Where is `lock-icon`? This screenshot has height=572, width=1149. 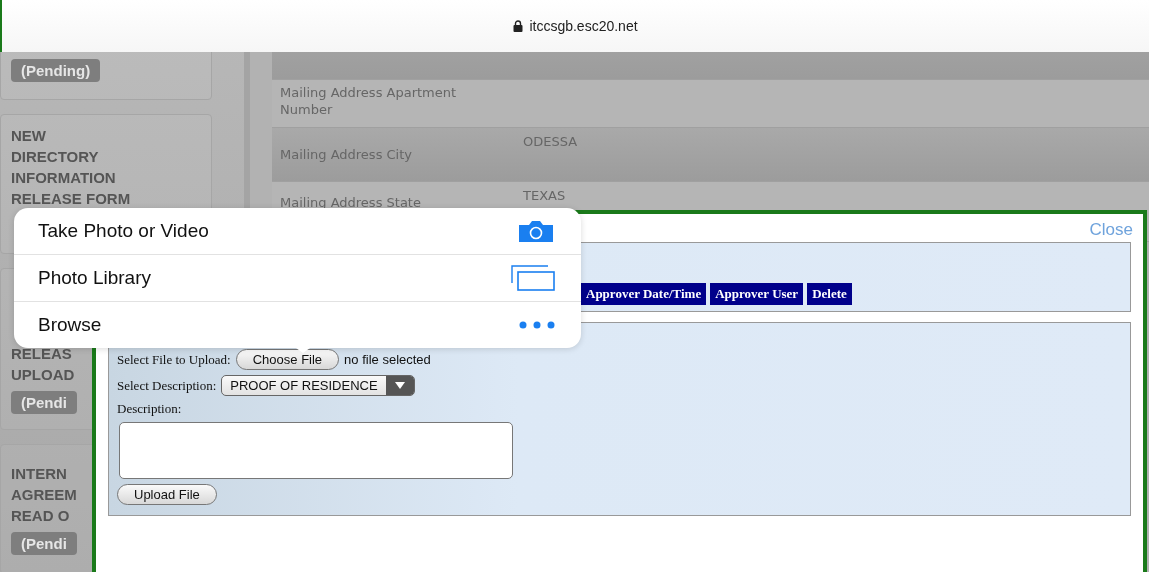 lock-icon is located at coordinates (518, 26).